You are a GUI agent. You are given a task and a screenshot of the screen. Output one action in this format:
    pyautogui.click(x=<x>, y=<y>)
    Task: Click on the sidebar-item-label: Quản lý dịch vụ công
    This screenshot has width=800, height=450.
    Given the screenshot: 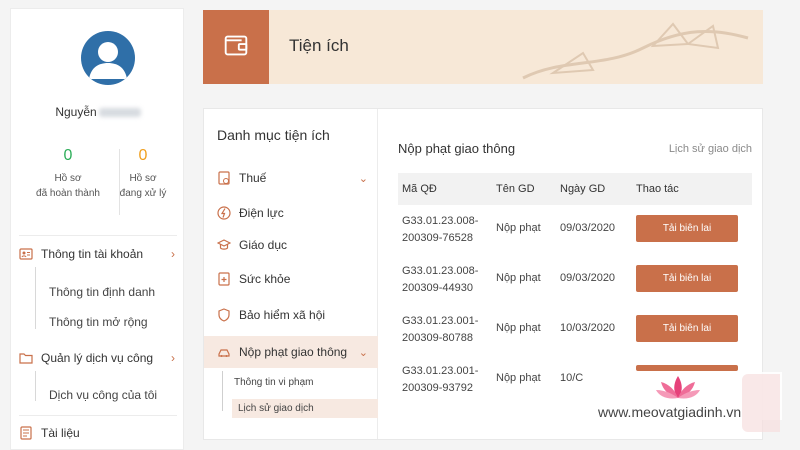 What is the action you would take?
    pyautogui.click(x=97, y=358)
    